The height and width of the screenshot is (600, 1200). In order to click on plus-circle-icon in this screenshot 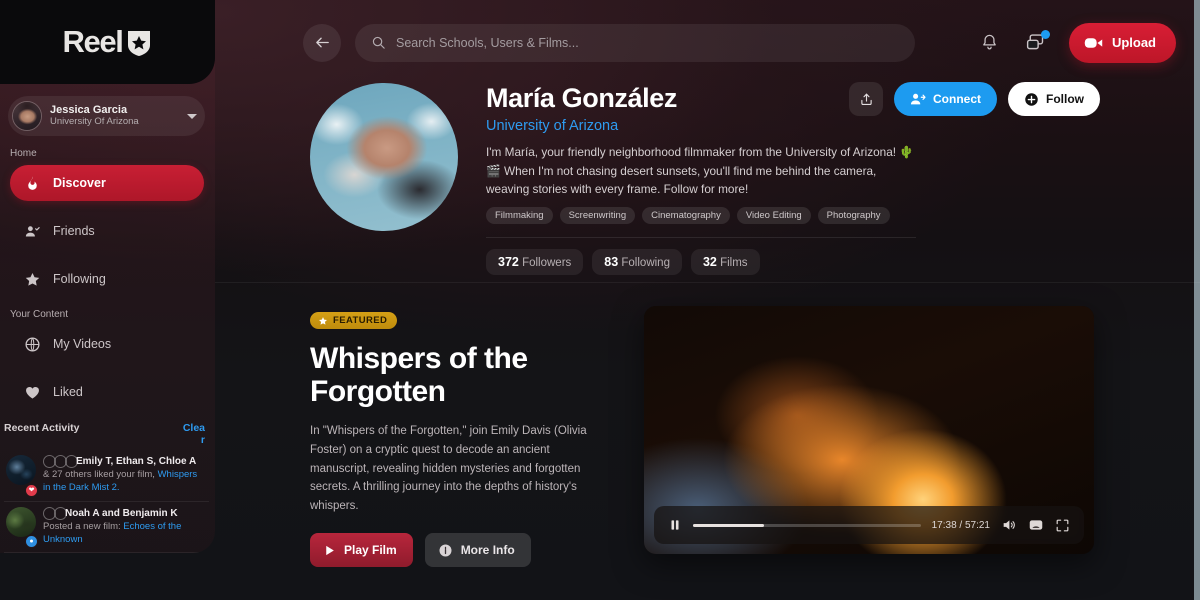, I will do `click(1031, 99)`.